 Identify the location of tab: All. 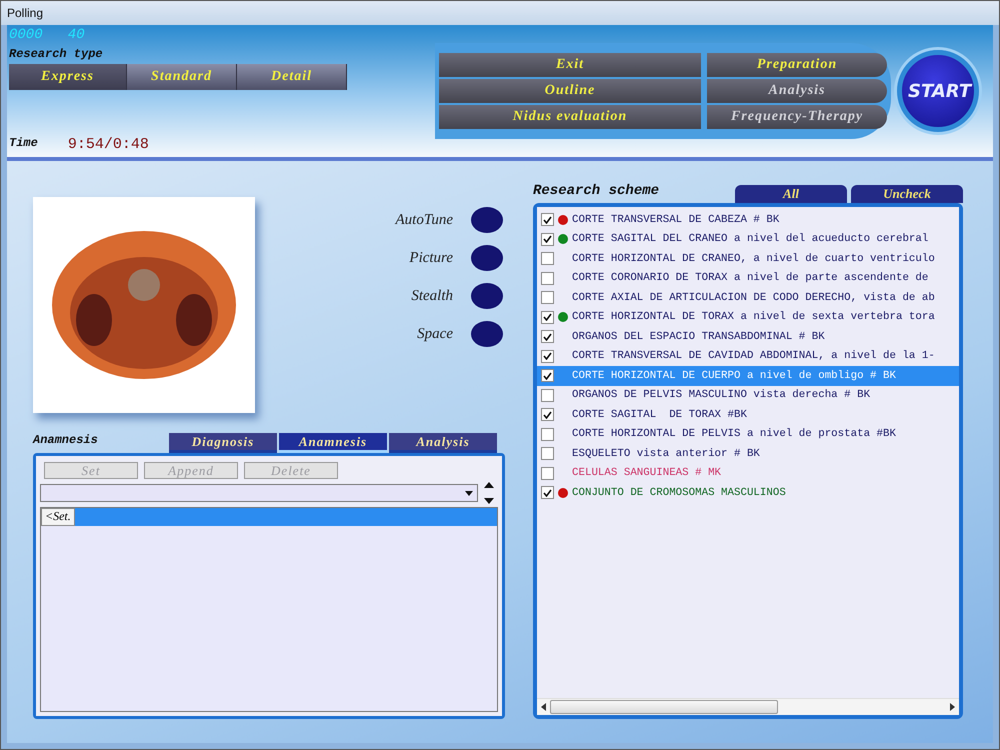
(791, 194).